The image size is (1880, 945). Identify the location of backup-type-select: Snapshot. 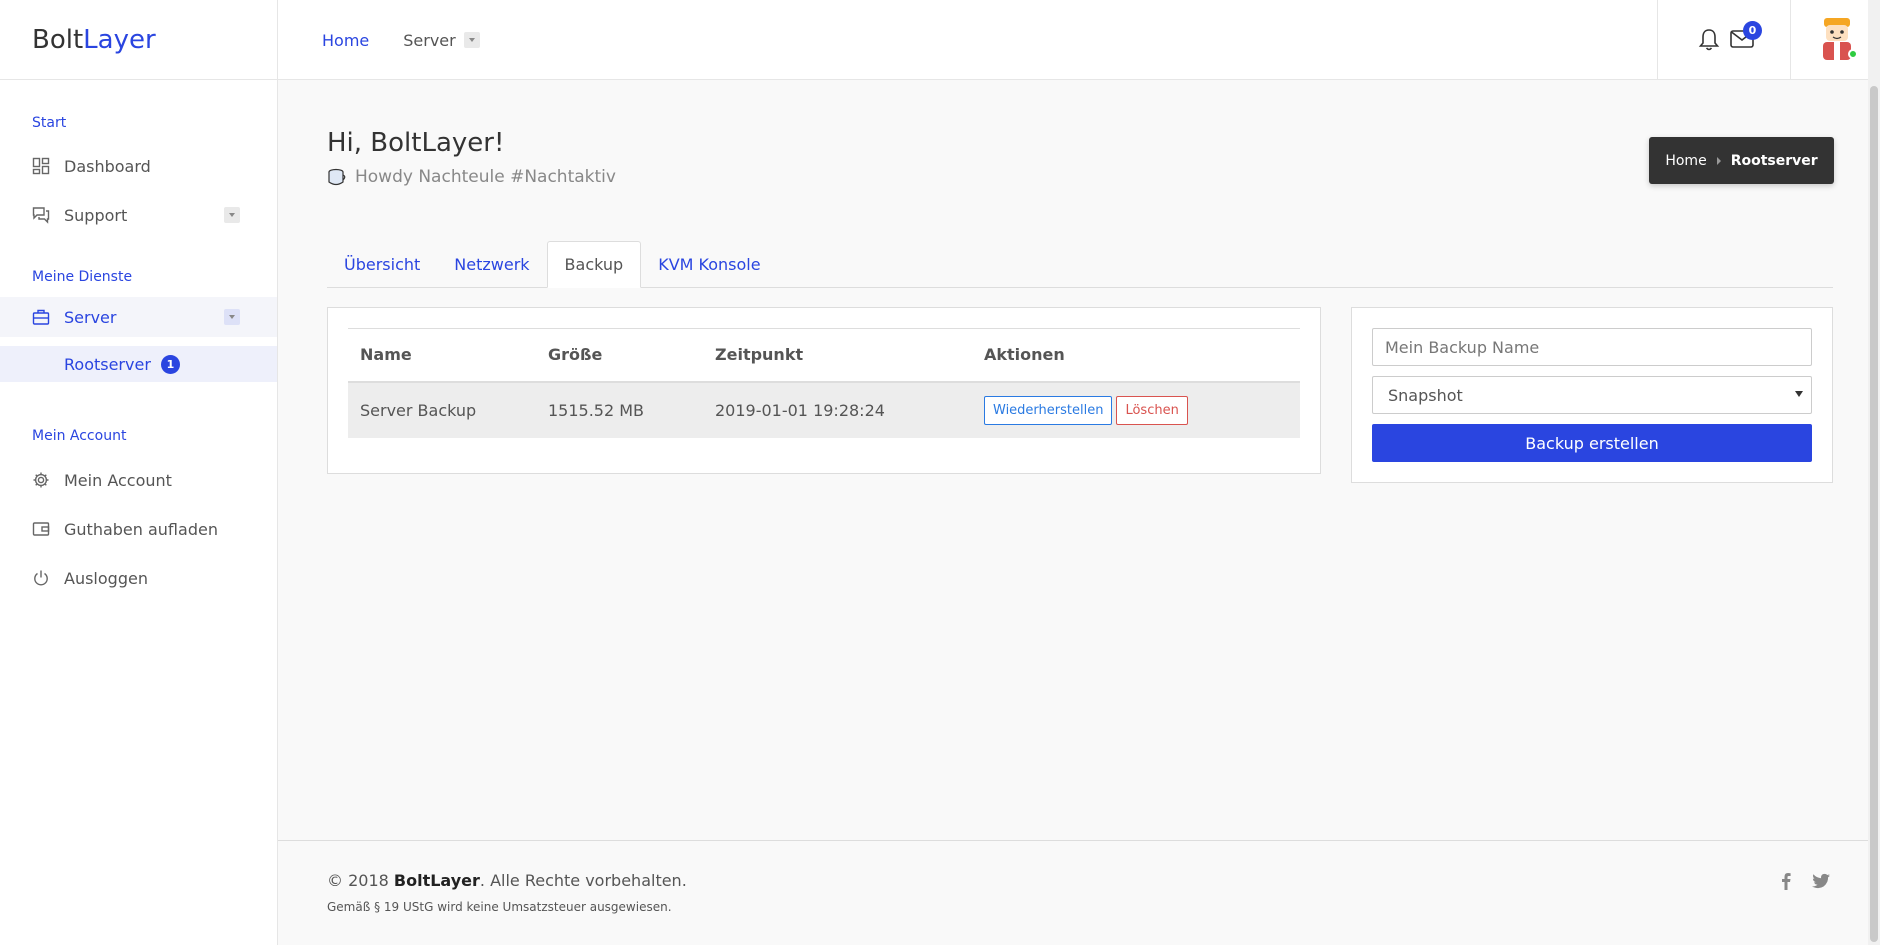
(1592, 395).